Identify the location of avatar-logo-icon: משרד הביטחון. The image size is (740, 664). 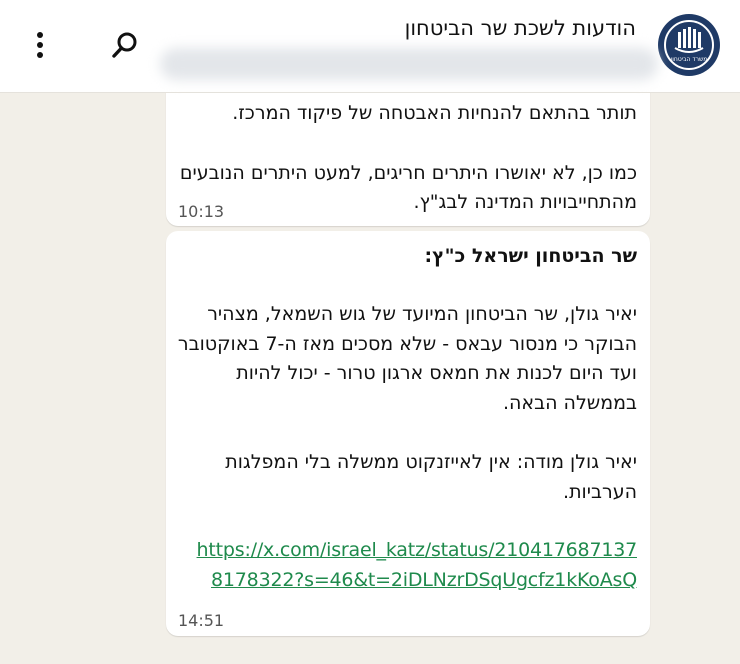
(689, 45).